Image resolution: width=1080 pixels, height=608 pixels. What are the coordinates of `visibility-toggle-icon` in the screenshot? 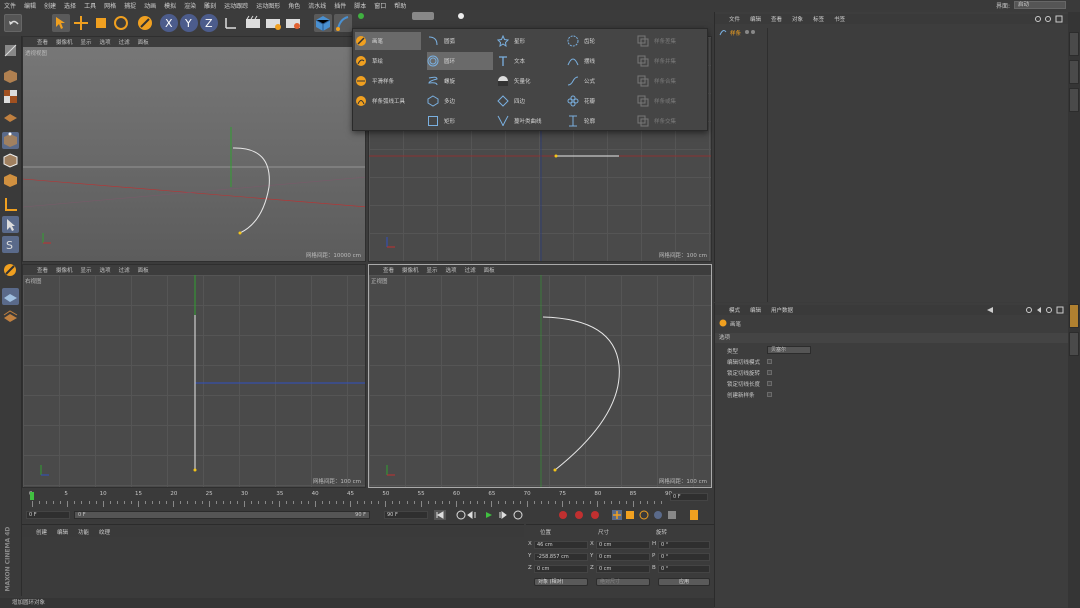 It's located at (751, 33).